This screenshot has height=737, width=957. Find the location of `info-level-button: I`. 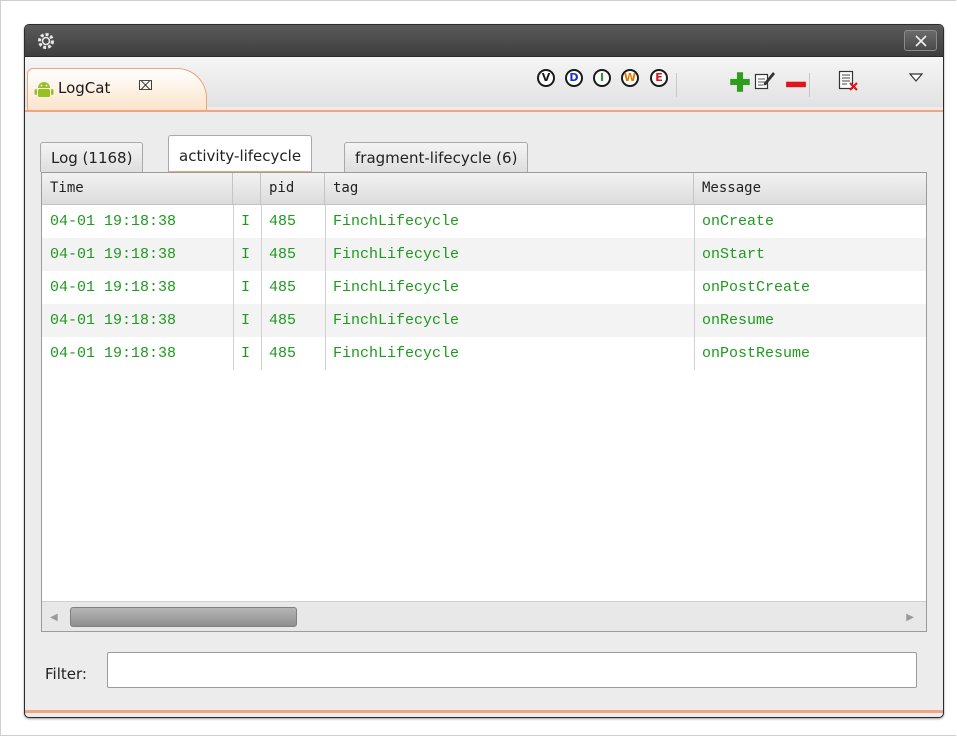

info-level-button: I is located at coordinates (604, 80).